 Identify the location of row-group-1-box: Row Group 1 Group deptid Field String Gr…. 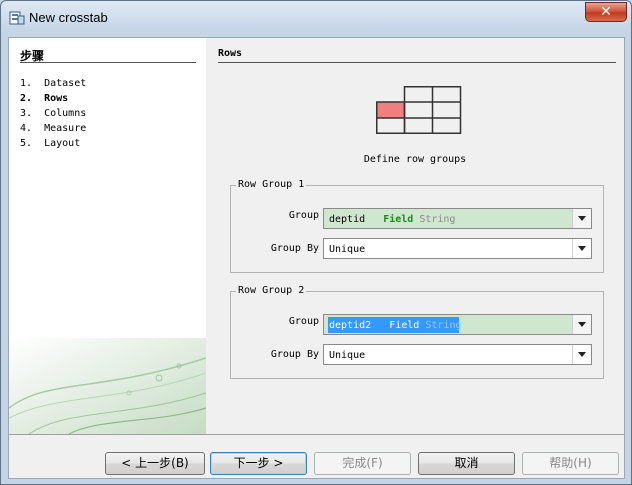
(417, 226).